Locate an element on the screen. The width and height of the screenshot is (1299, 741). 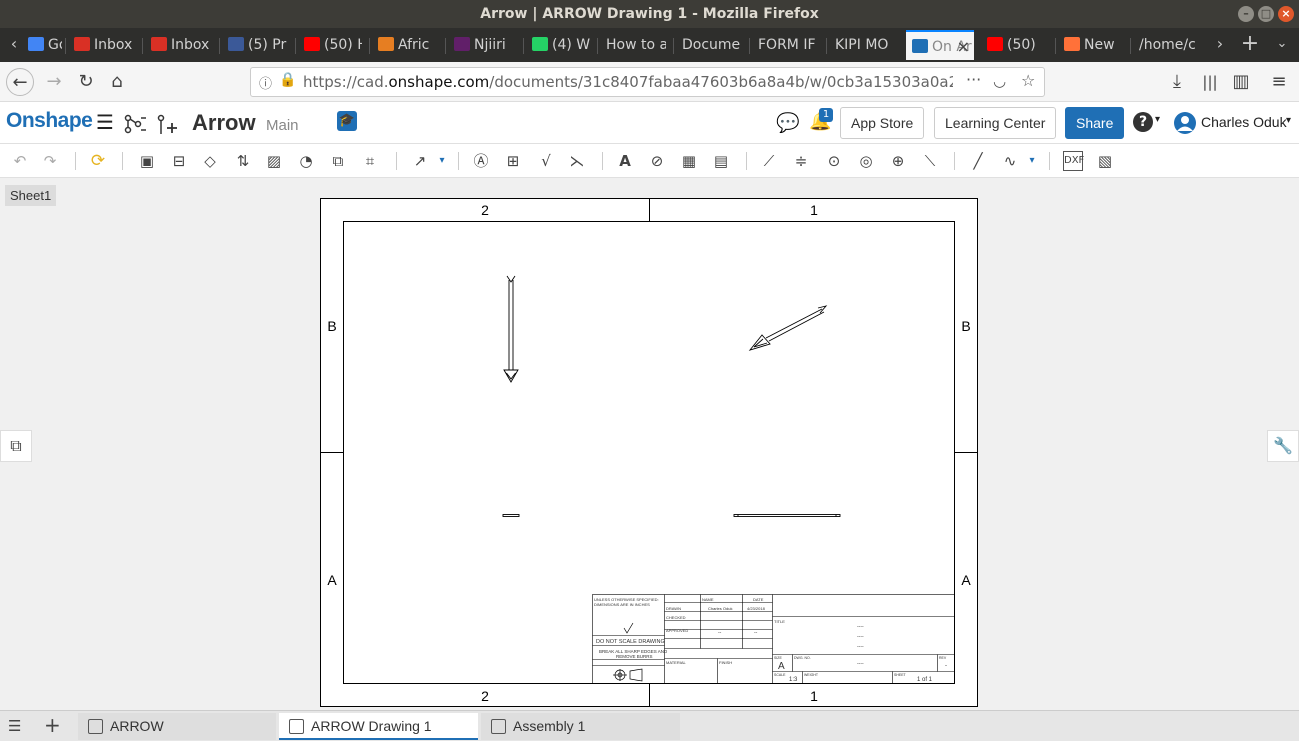
export-dxf-icon: DXF is located at coordinates (1073, 161).